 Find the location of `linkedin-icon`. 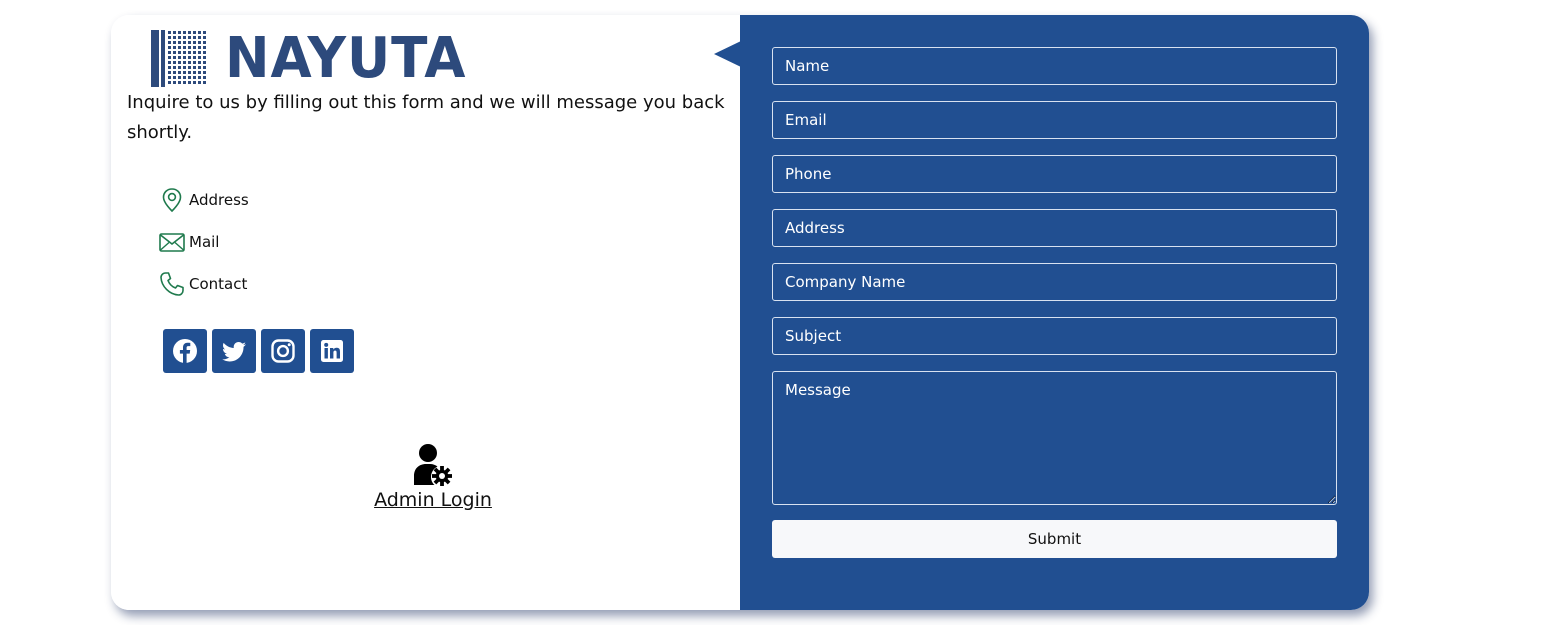

linkedin-icon is located at coordinates (332, 351).